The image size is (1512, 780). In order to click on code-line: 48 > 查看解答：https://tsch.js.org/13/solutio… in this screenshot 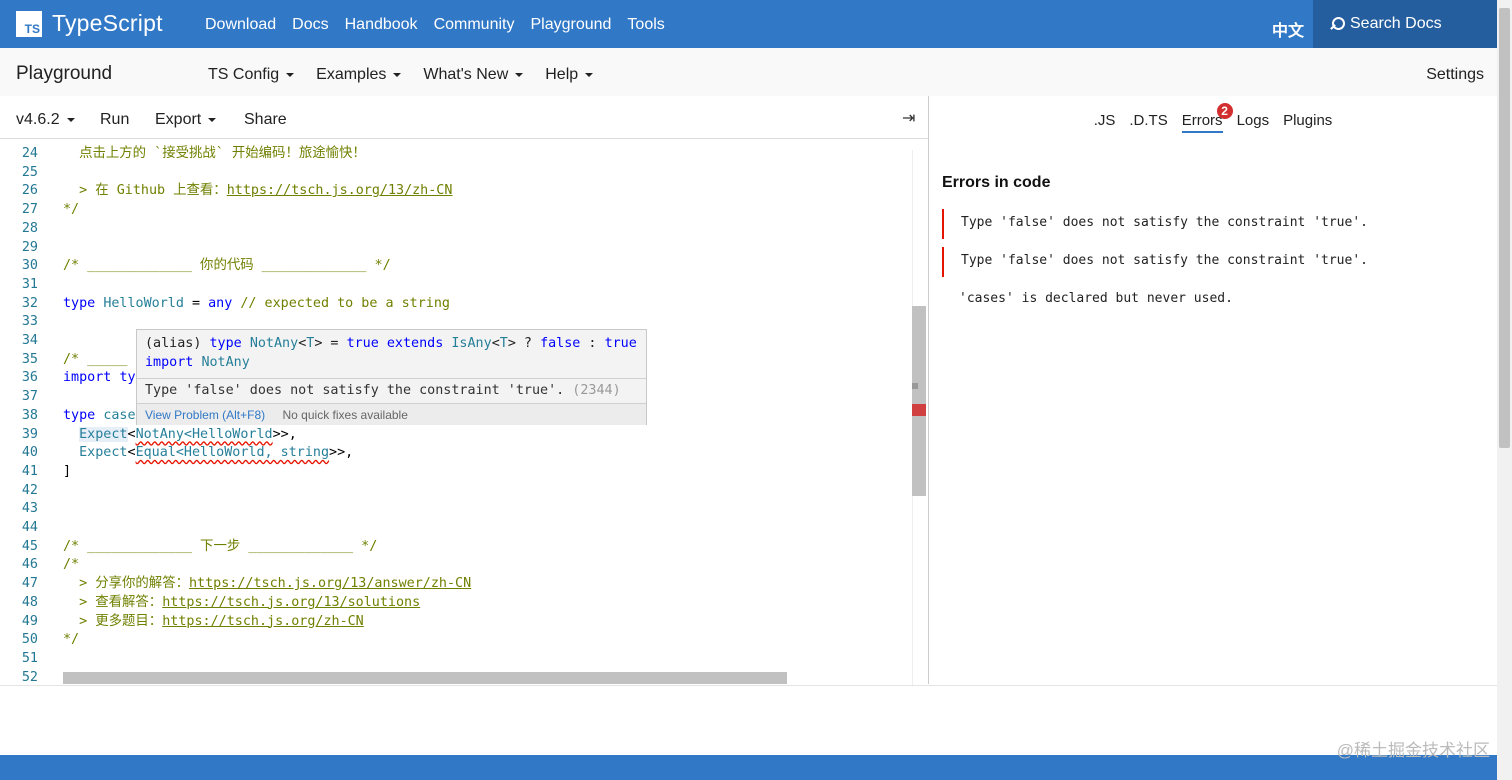, I will do `click(456, 602)`.